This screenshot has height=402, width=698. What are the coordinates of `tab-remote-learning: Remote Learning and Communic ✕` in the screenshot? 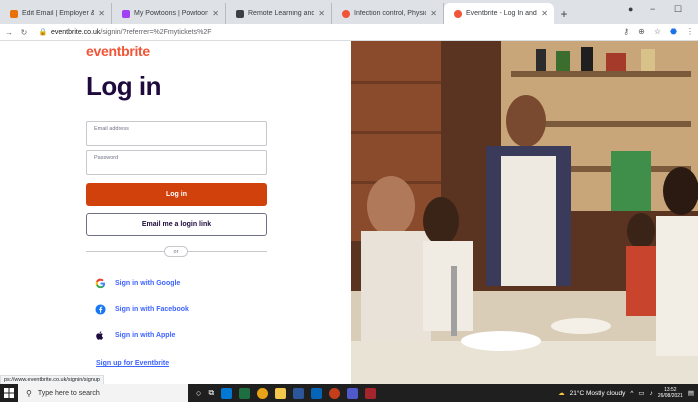 It's located at (279, 13).